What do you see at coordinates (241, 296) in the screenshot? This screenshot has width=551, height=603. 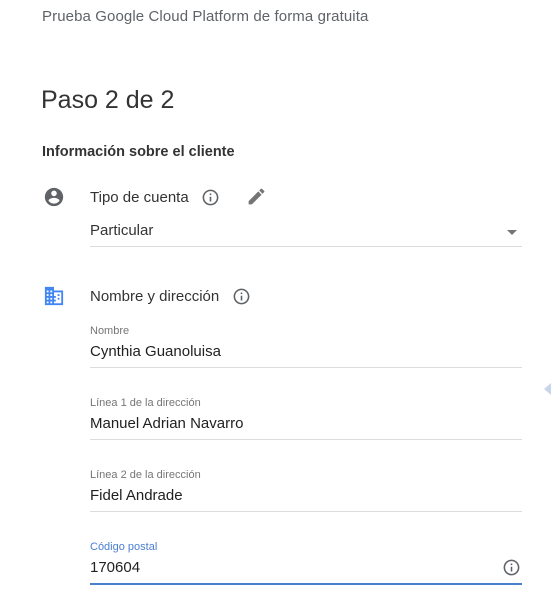 I see `name-address-info-icon` at bounding box center [241, 296].